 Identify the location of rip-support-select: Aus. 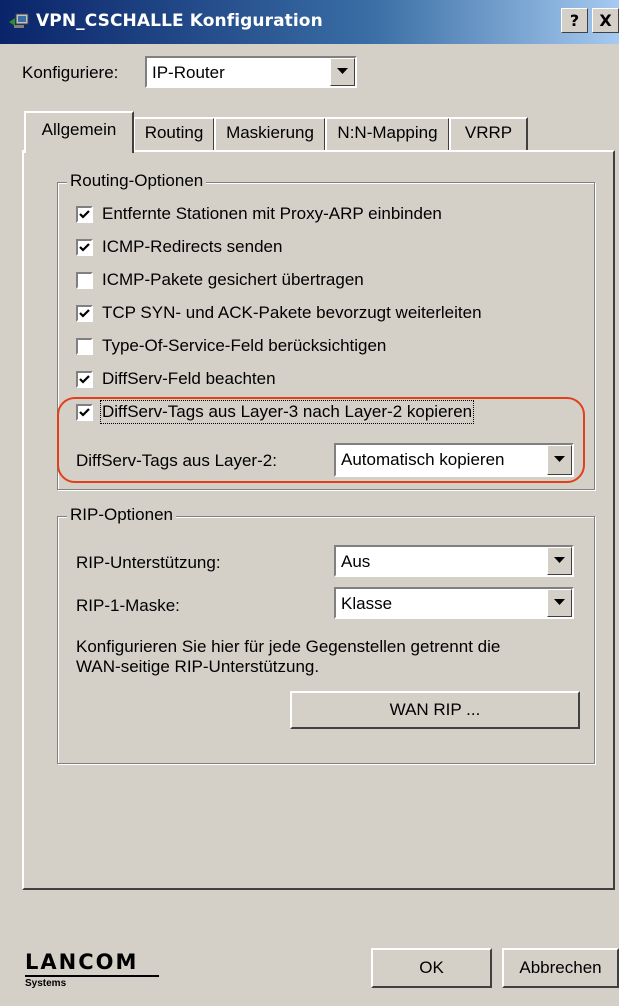
(454, 561).